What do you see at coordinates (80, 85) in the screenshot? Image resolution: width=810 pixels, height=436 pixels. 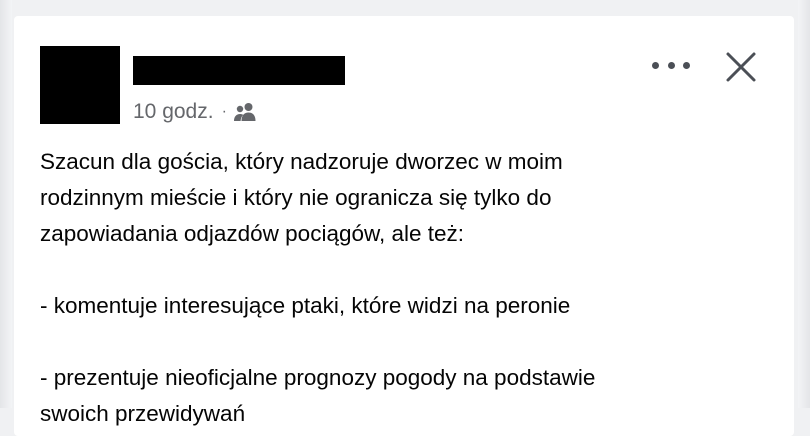 I see `avatar-redacted` at bounding box center [80, 85].